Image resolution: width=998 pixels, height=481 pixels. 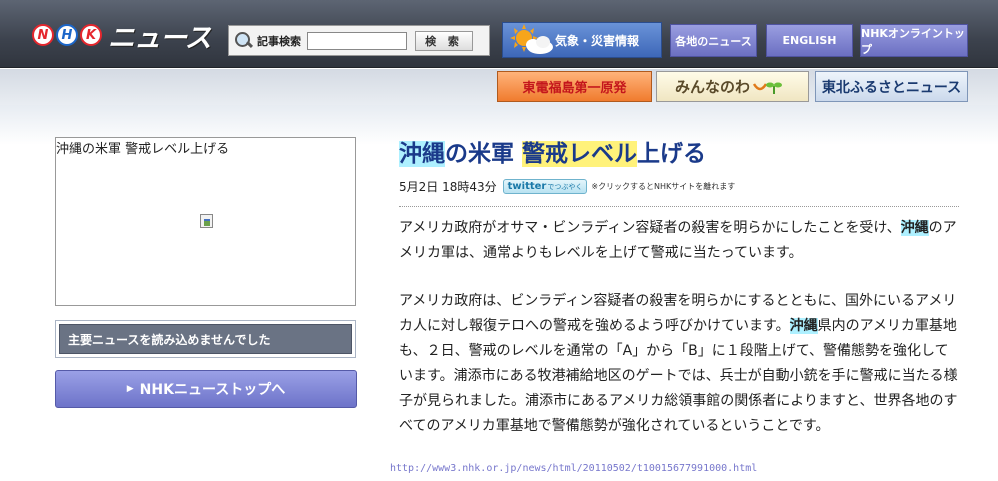 I want to click on twitter-sub-label: でつぶやく, so click(x=565, y=186).